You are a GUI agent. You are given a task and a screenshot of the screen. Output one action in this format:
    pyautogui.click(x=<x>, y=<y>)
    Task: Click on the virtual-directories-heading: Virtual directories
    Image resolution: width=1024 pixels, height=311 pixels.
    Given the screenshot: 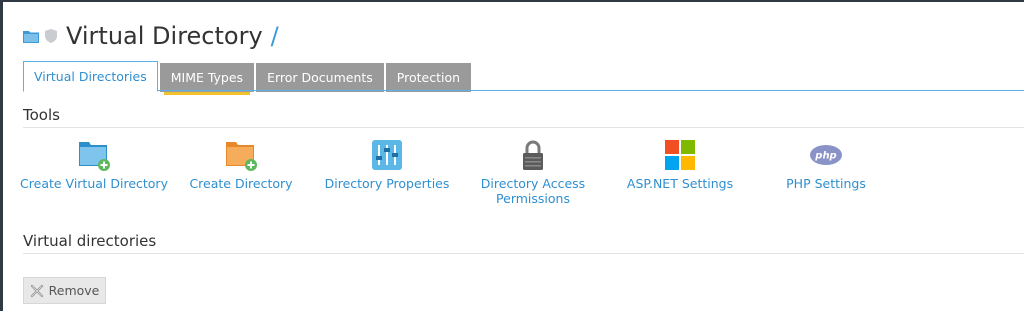 What is the action you would take?
    pyautogui.click(x=90, y=241)
    